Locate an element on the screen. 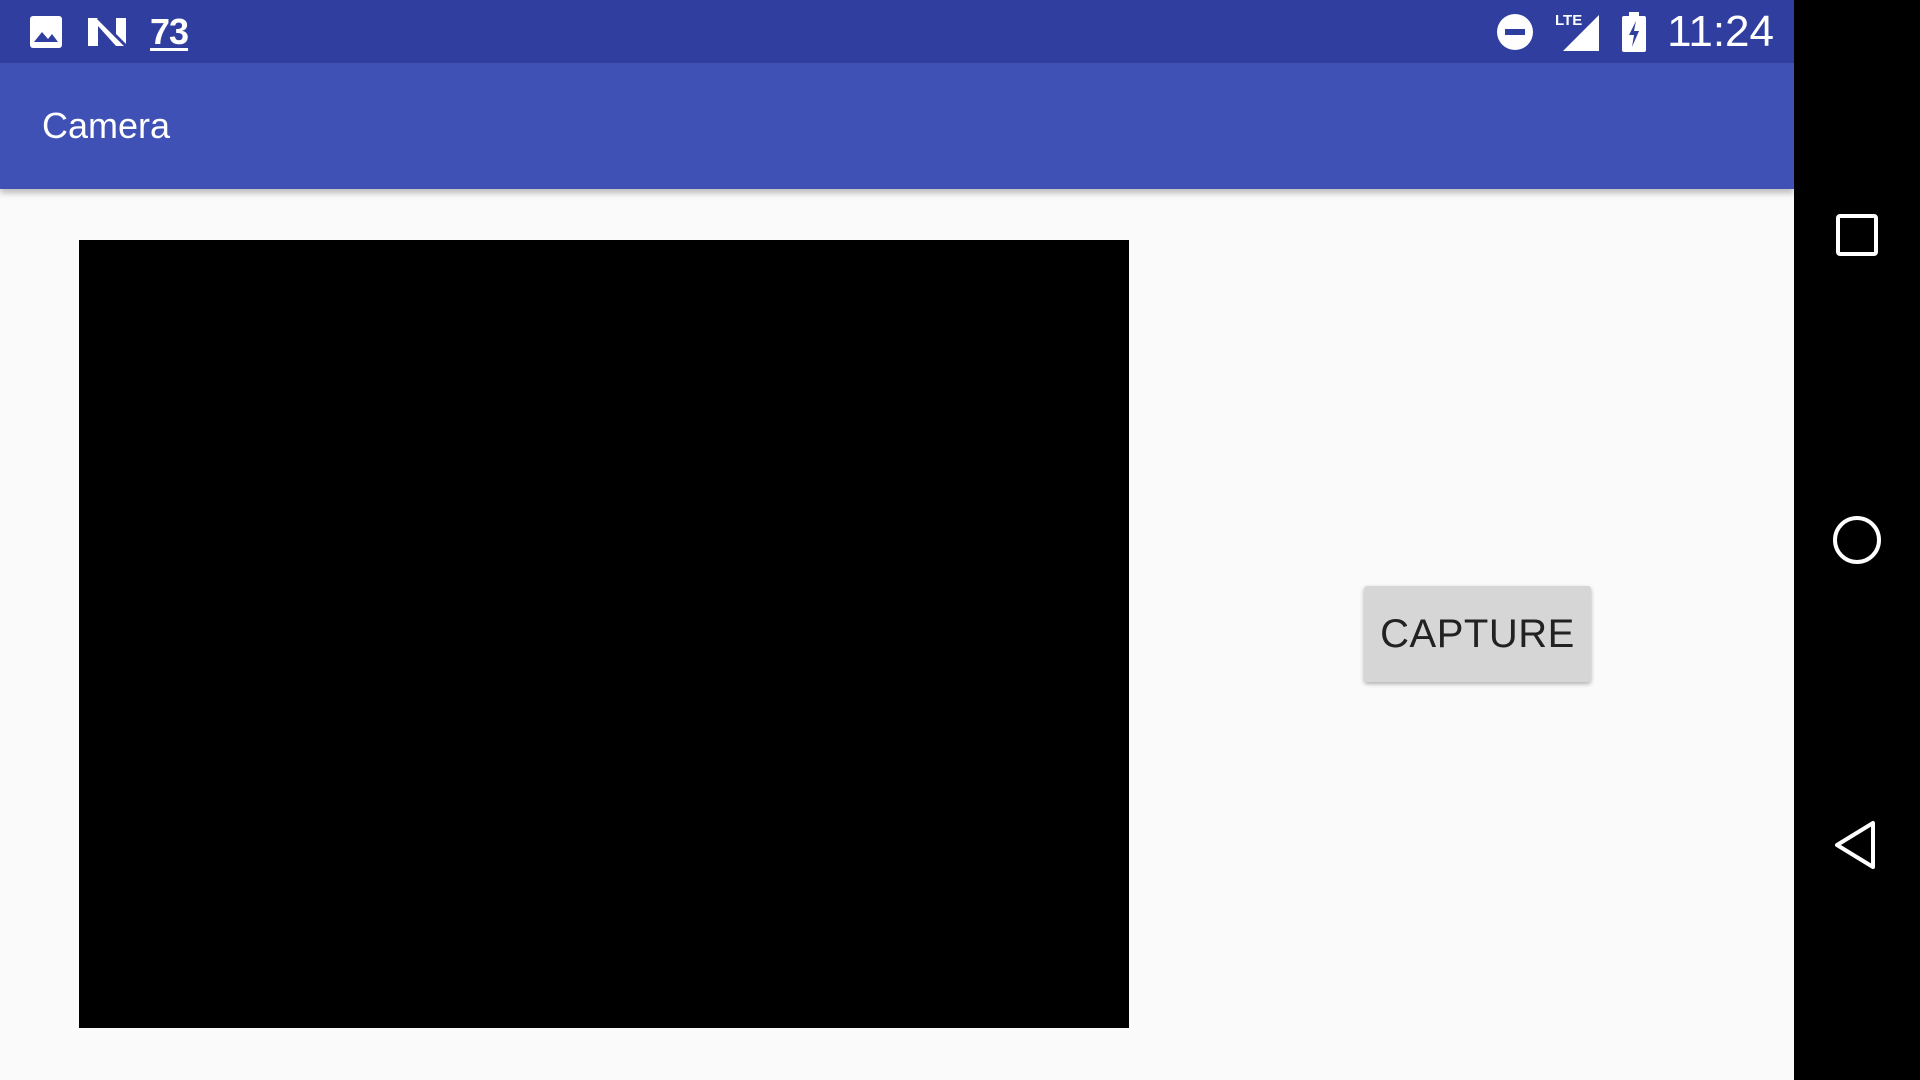 The width and height of the screenshot is (1920, 1080). app-bar: Camera is located at coordinates (897, 126).